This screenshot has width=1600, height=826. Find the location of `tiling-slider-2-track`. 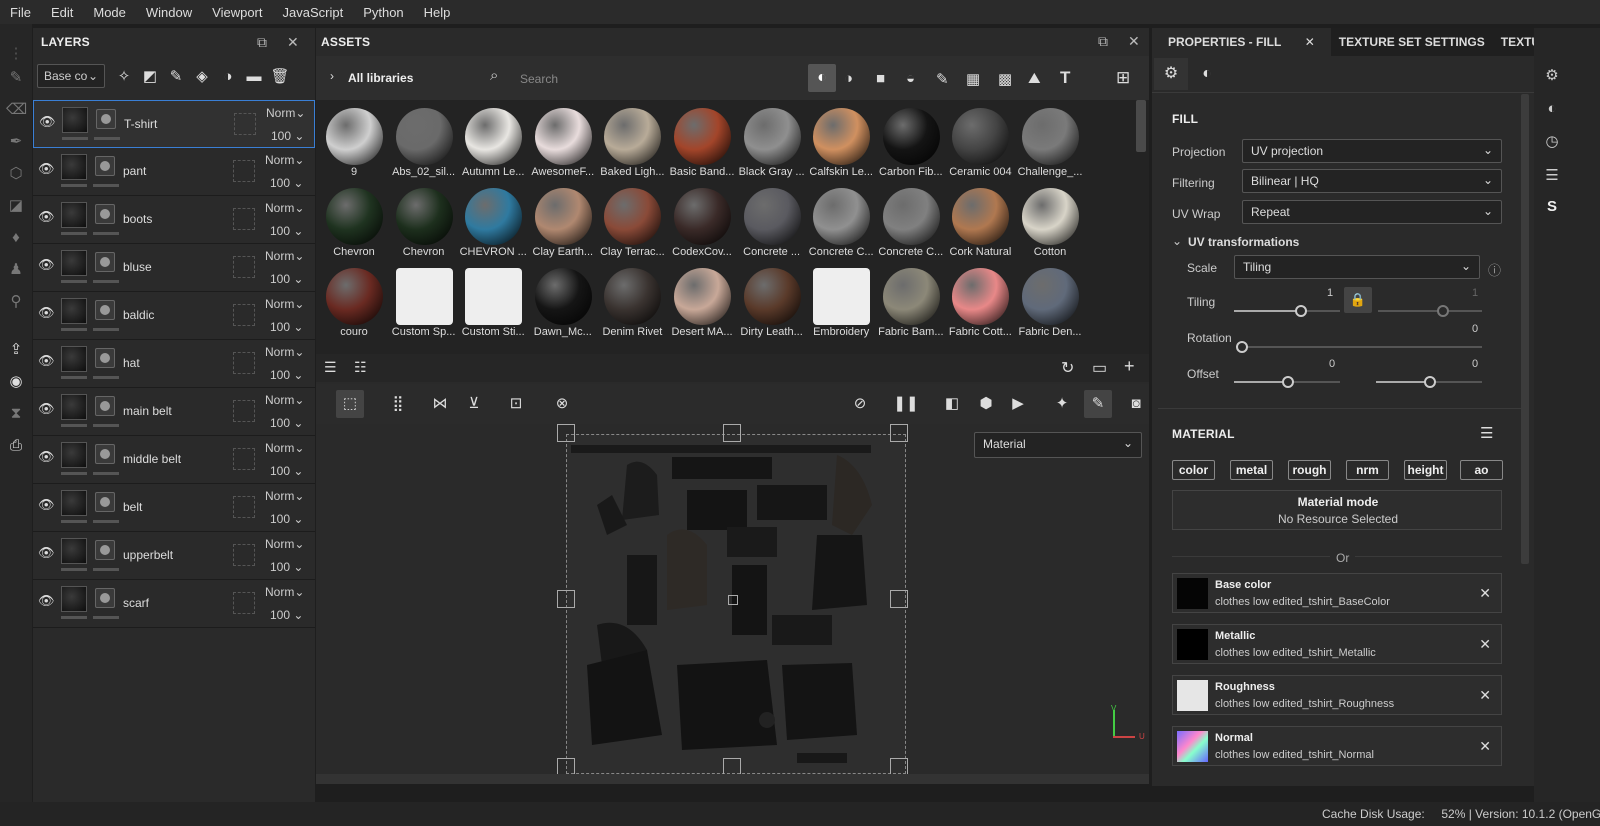

tiling-slider-2-track is located at coordinates (1430, 311).